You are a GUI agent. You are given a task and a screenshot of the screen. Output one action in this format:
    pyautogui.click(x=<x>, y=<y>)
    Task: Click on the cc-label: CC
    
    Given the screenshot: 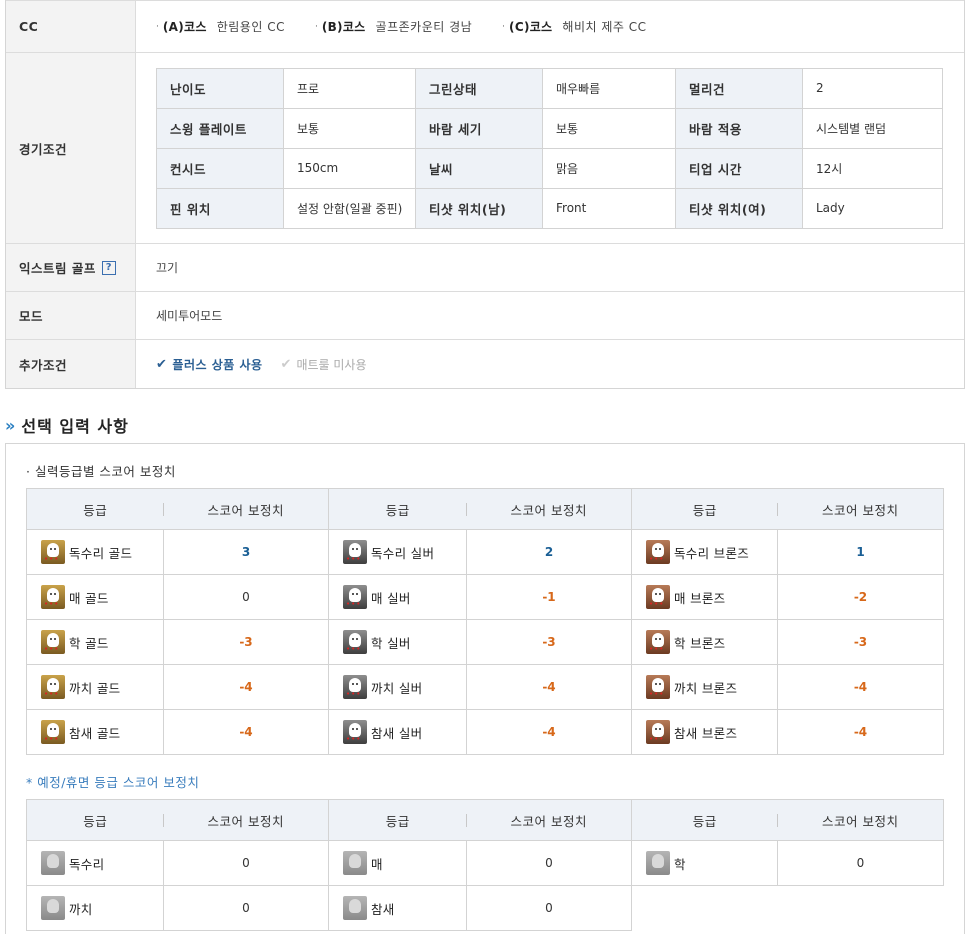 What is the action you would take?
    pyautogui.click(x=71, y=26)
    